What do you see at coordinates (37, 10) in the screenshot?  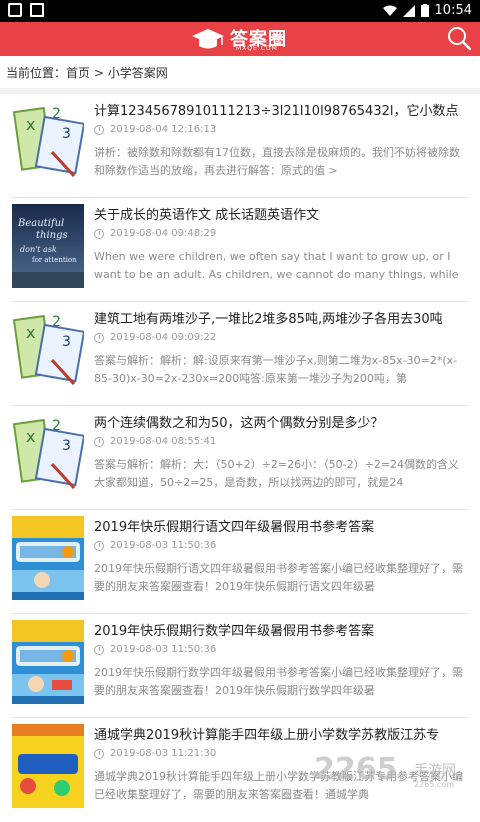 I see `image-icon` at bounding box center [37, 10].